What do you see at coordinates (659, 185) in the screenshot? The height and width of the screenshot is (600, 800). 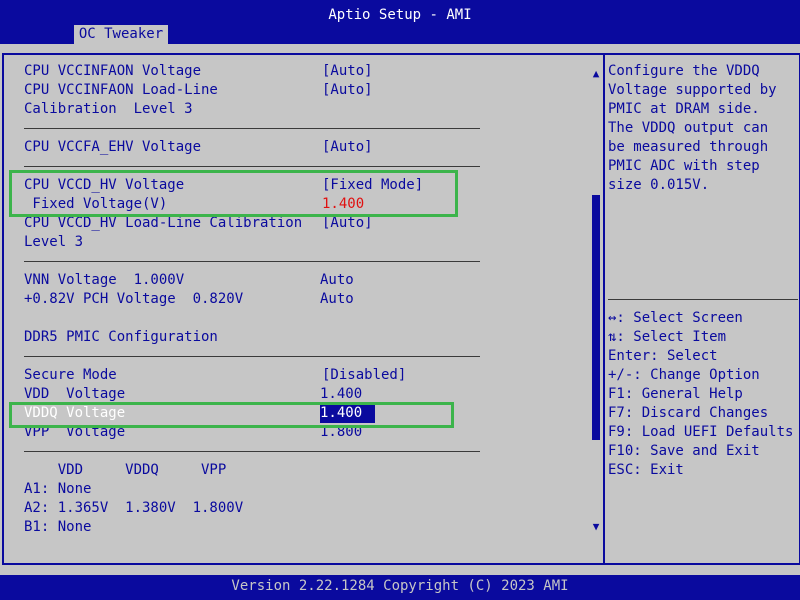 I see `help-text-line: size 0.015V.` at bounding box center [659, 185].